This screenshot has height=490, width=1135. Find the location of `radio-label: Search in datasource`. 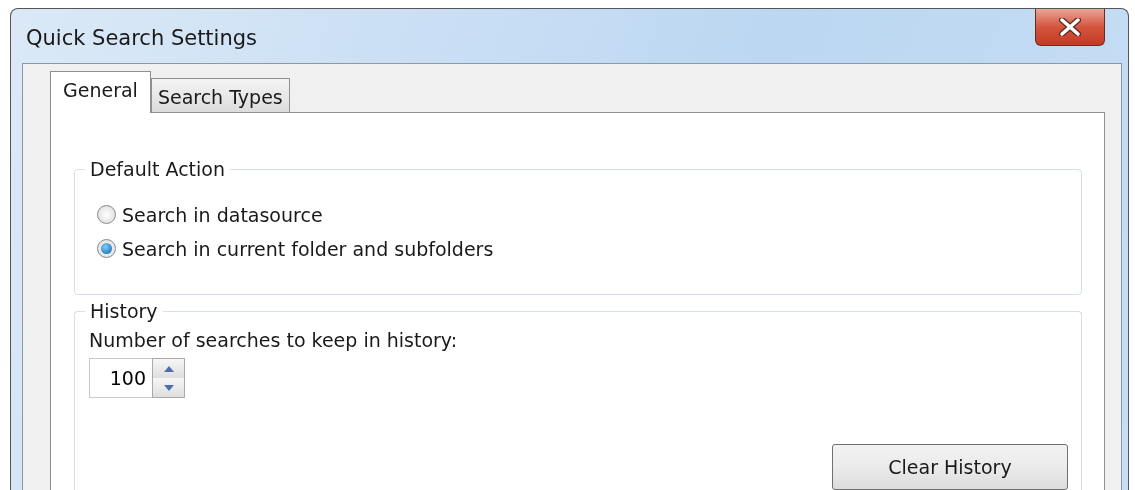

radio-label: Search in datasource is located at coordinates (222, 214).